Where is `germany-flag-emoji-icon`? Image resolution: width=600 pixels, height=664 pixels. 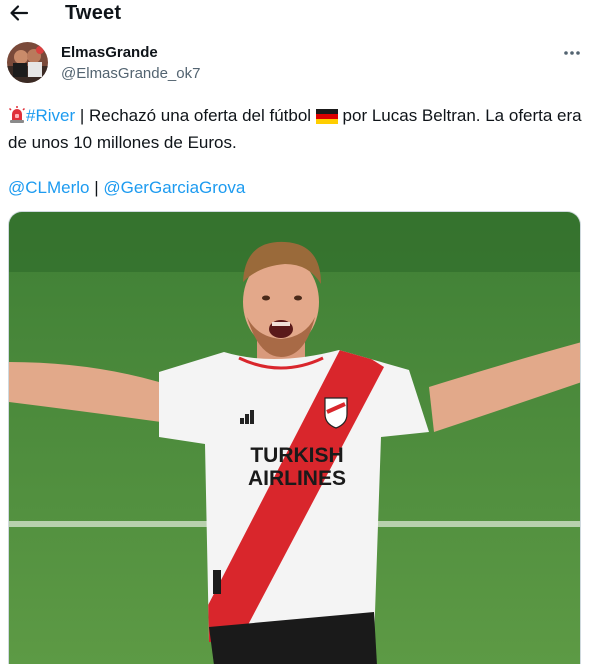
germany-flag-emoji-icon is located at coordinates (326, 119).